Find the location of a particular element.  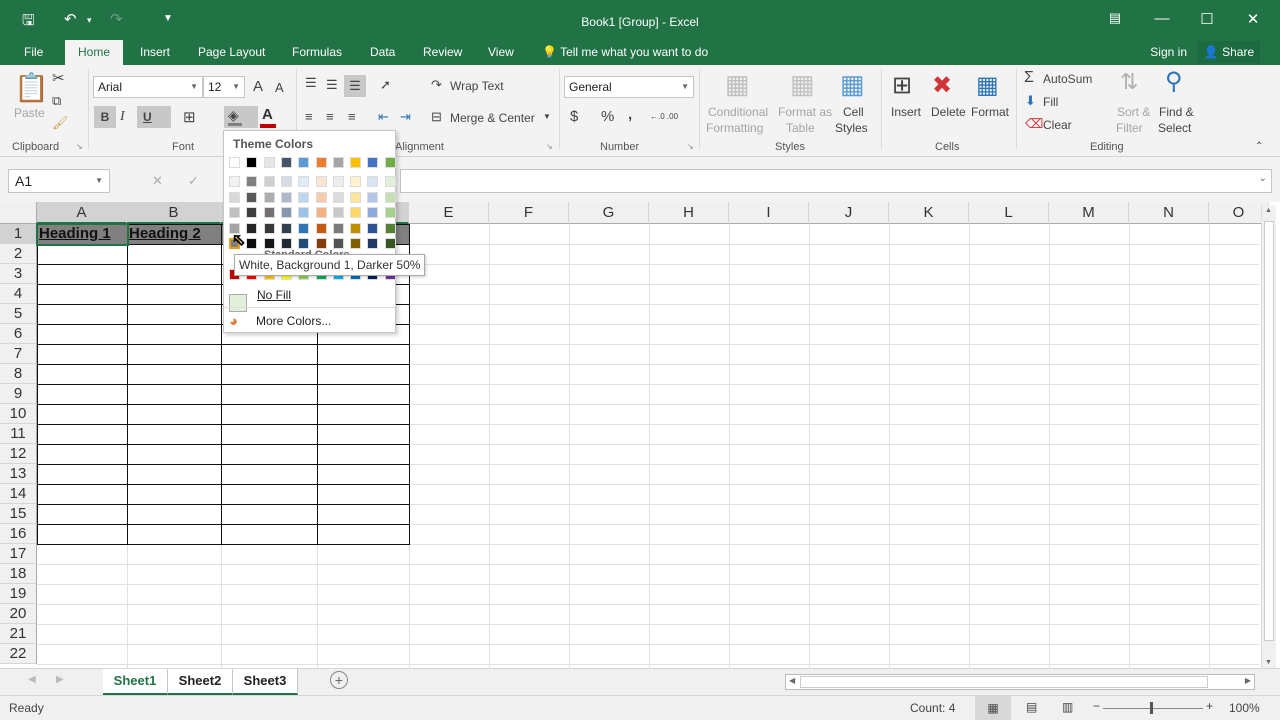

sort-filter-icon: ⇅ is located at coordinates (1129, 82).